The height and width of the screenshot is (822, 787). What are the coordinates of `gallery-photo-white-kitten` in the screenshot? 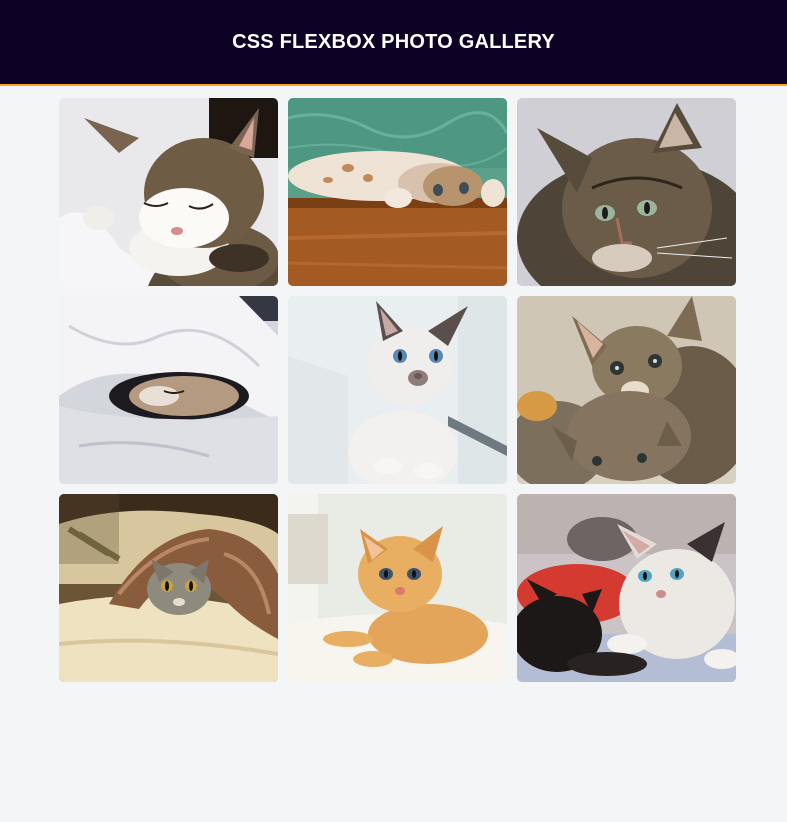 It's located at (397, 390).